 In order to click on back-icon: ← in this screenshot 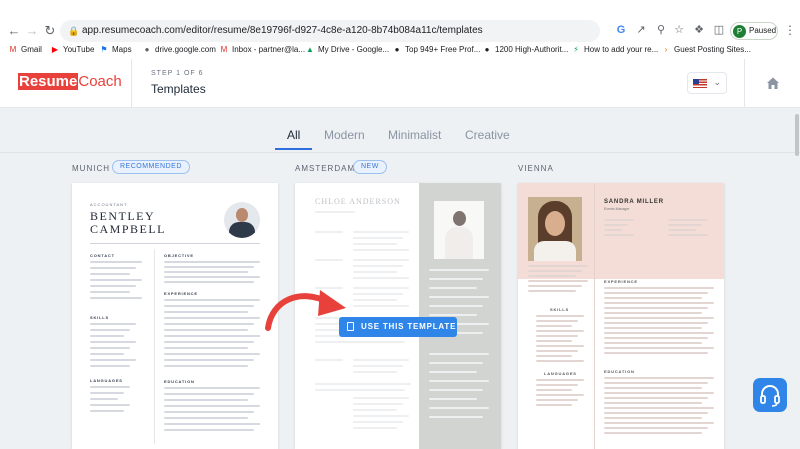, I will do `click(14, 31)`.